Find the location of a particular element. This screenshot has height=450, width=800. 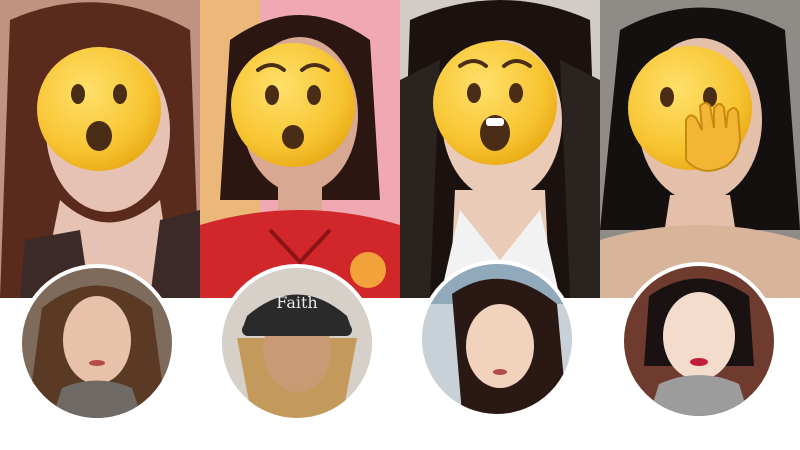

face-with-hand-over-mouth-icon is located at coordinates (690, 109).